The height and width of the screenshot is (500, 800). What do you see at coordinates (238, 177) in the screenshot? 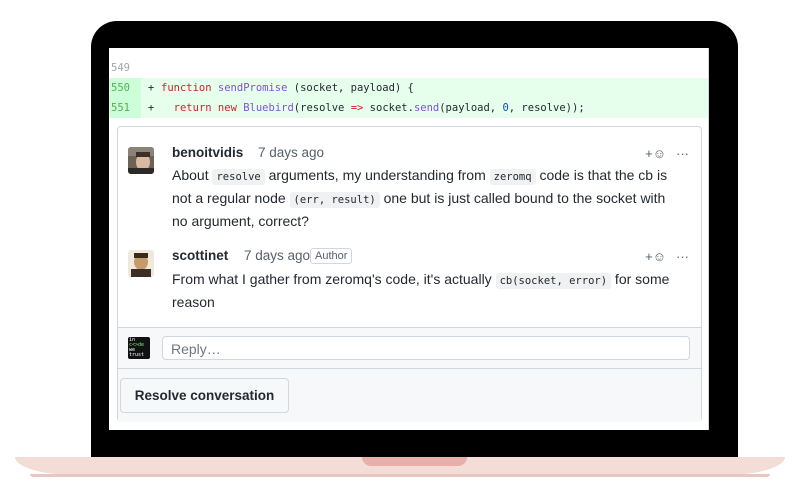
I see `inline-code: resolve` at bounding box center [238, 177].